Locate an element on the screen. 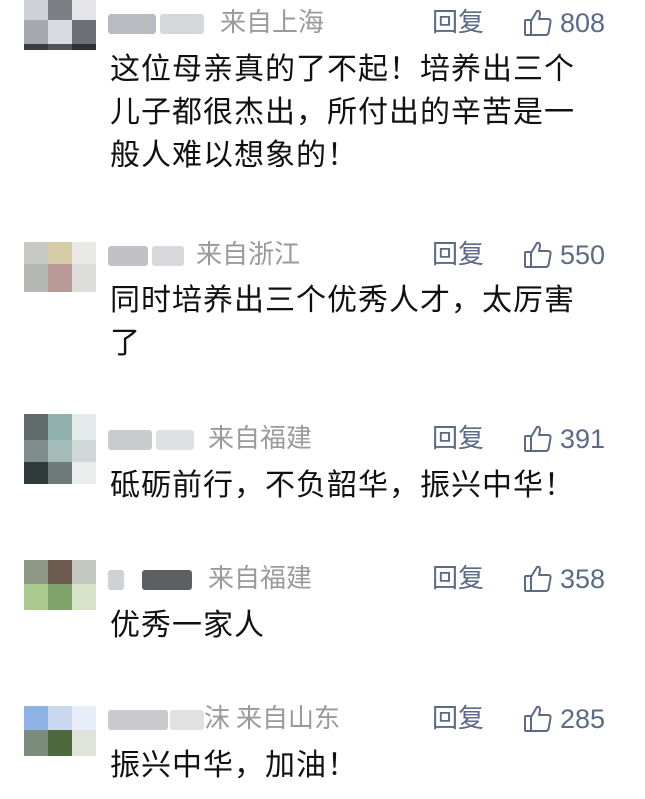  comment-text: 这位母亲真的了不起！培养出三个 儿子都很杰出，所付出的辛苦是一 般人难以想象的！ is located at coordinates (365, 112).